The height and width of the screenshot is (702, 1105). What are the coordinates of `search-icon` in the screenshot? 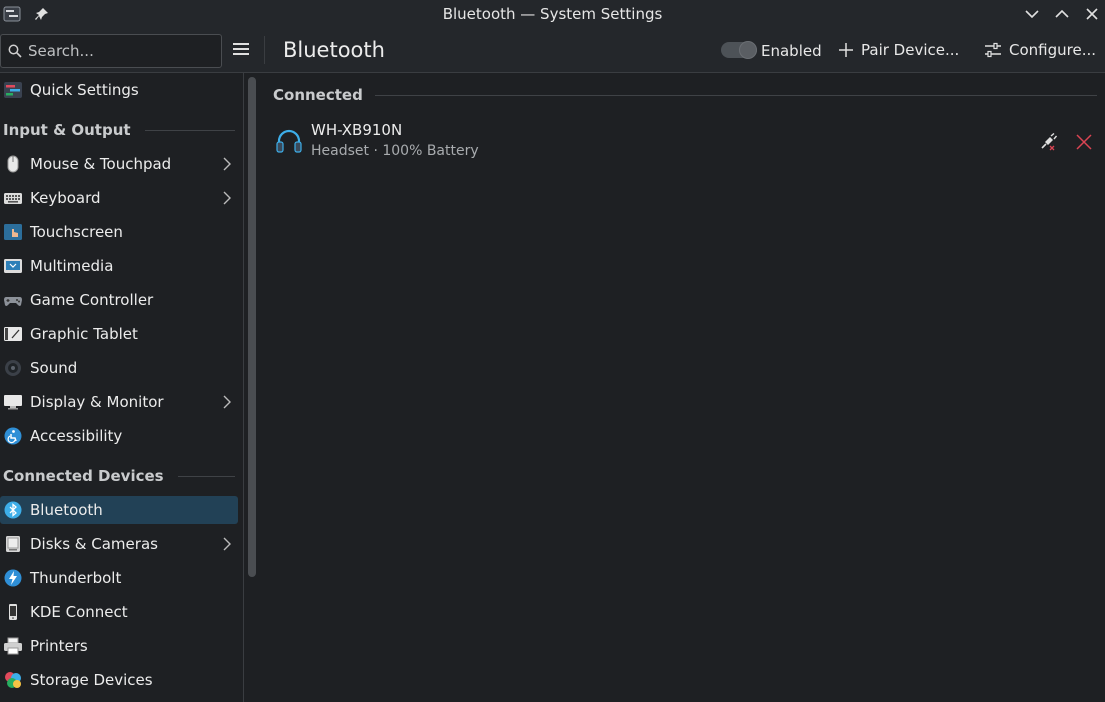 It's located at (15, 51).